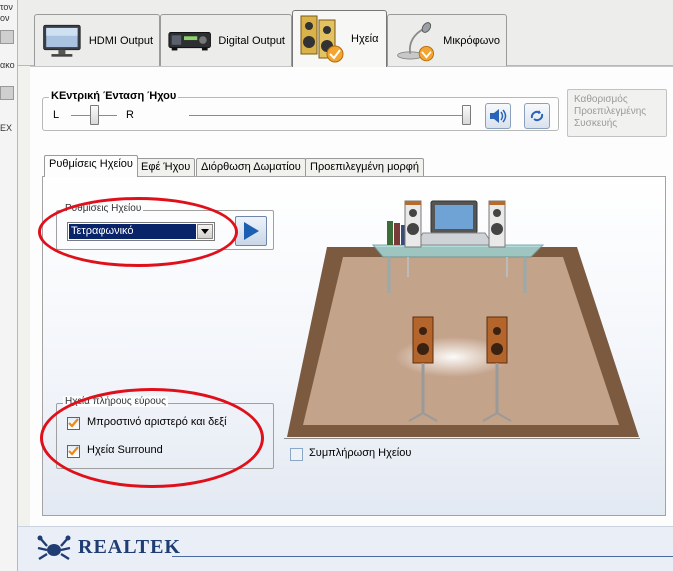  Describe the element at coordinates (120, 40) in the screenshot. I see `tab-label: HDMI Output` at that location.